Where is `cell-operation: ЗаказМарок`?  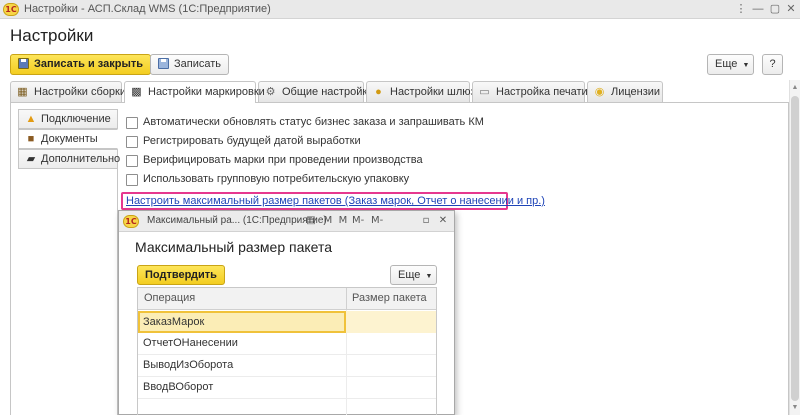
cell-operation: ЗаказМарок is located at coordinates (242, 322).